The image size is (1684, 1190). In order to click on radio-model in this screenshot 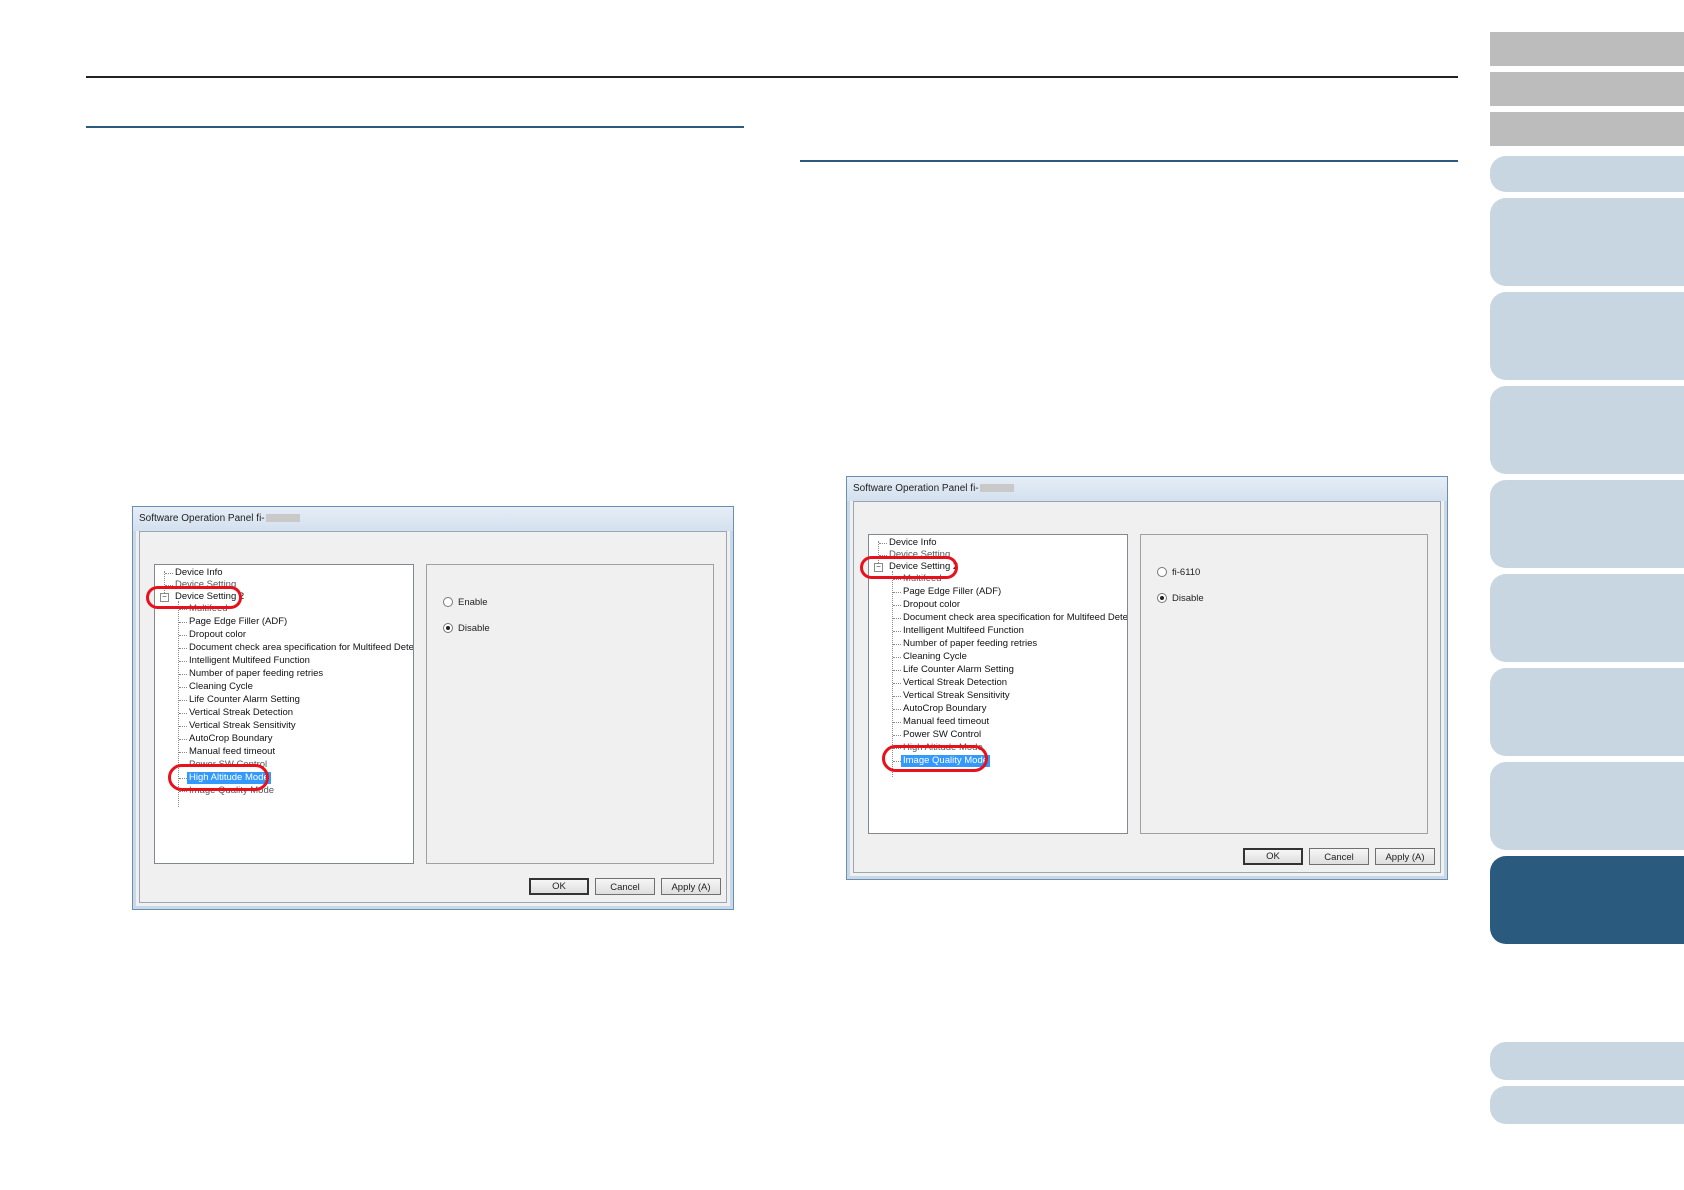, I will do `click(1162, 572)`.